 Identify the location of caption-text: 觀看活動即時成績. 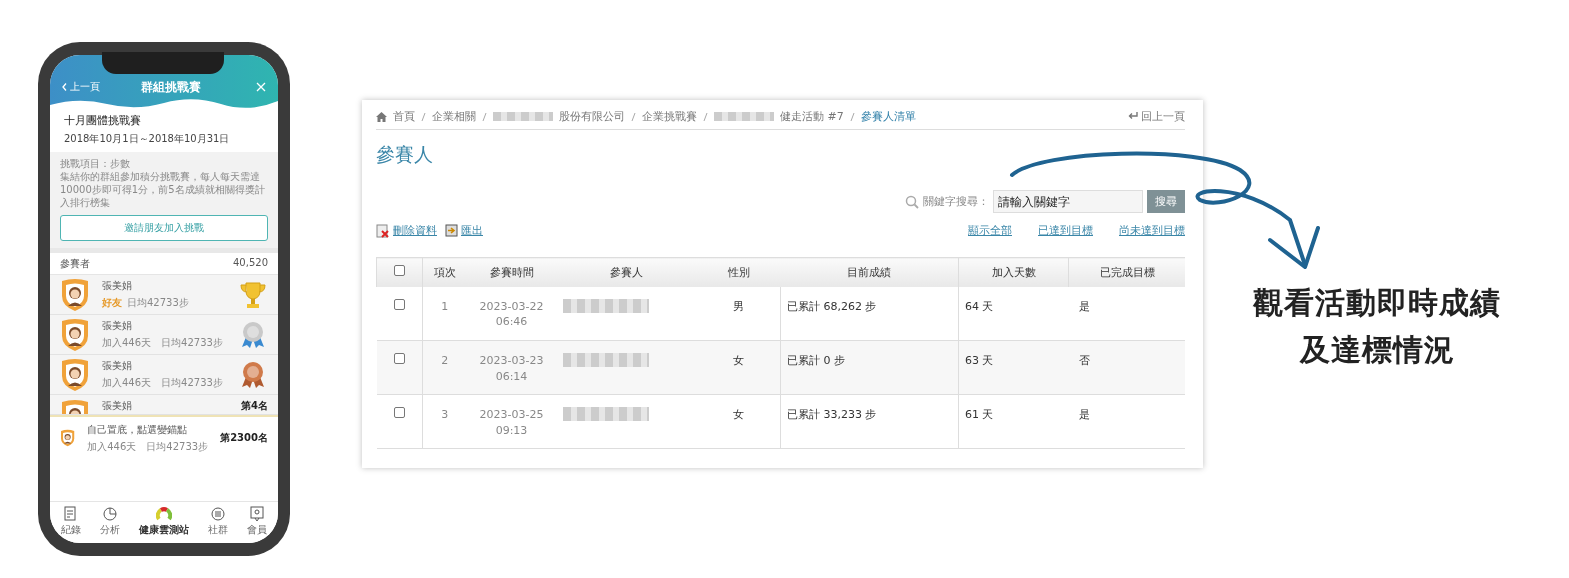
(1377, 303).